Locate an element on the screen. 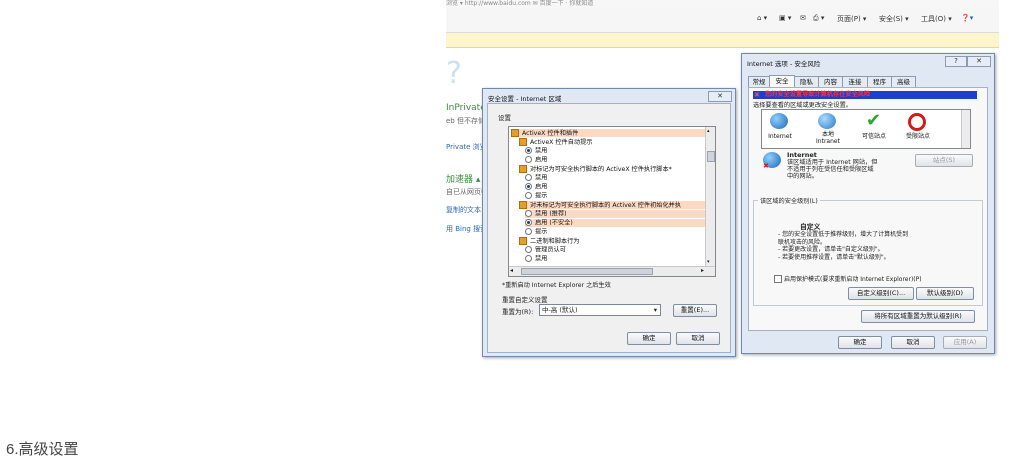 The image size is (1009, 459). warning-banner: ✖ 您的安全设置导致计算机存在安全风险 is located at coordinates (865, 95).